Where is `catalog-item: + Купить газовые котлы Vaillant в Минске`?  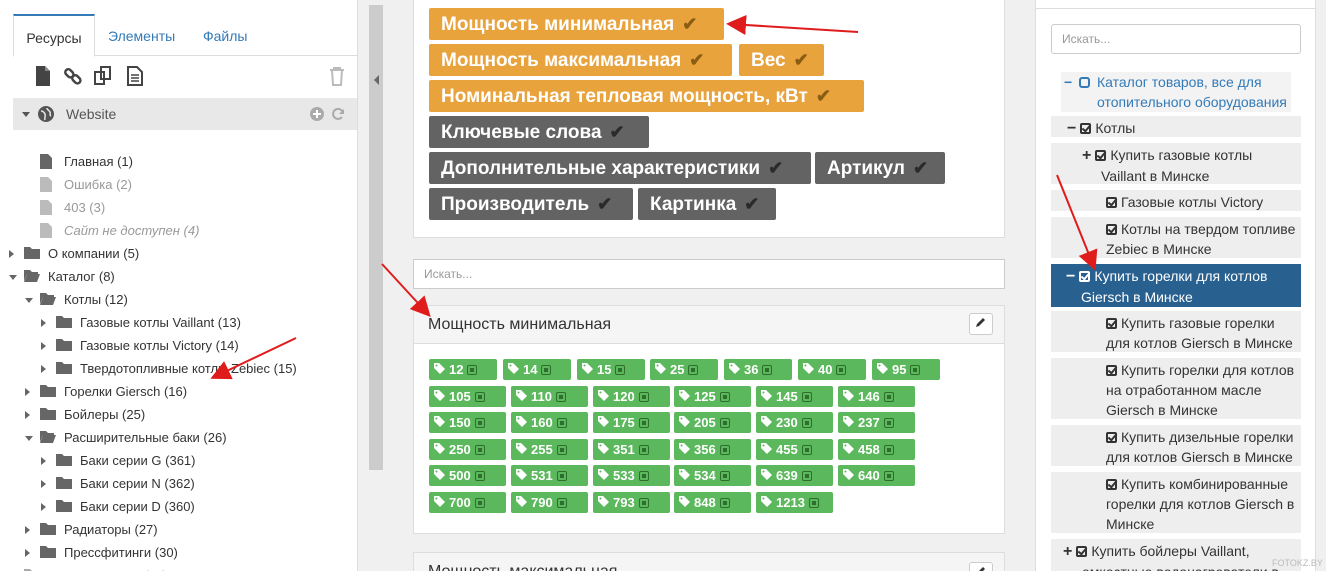
catalog-item: + Купить газовые котлы Vaillant в Минске is located at coordinates (1176, 164).